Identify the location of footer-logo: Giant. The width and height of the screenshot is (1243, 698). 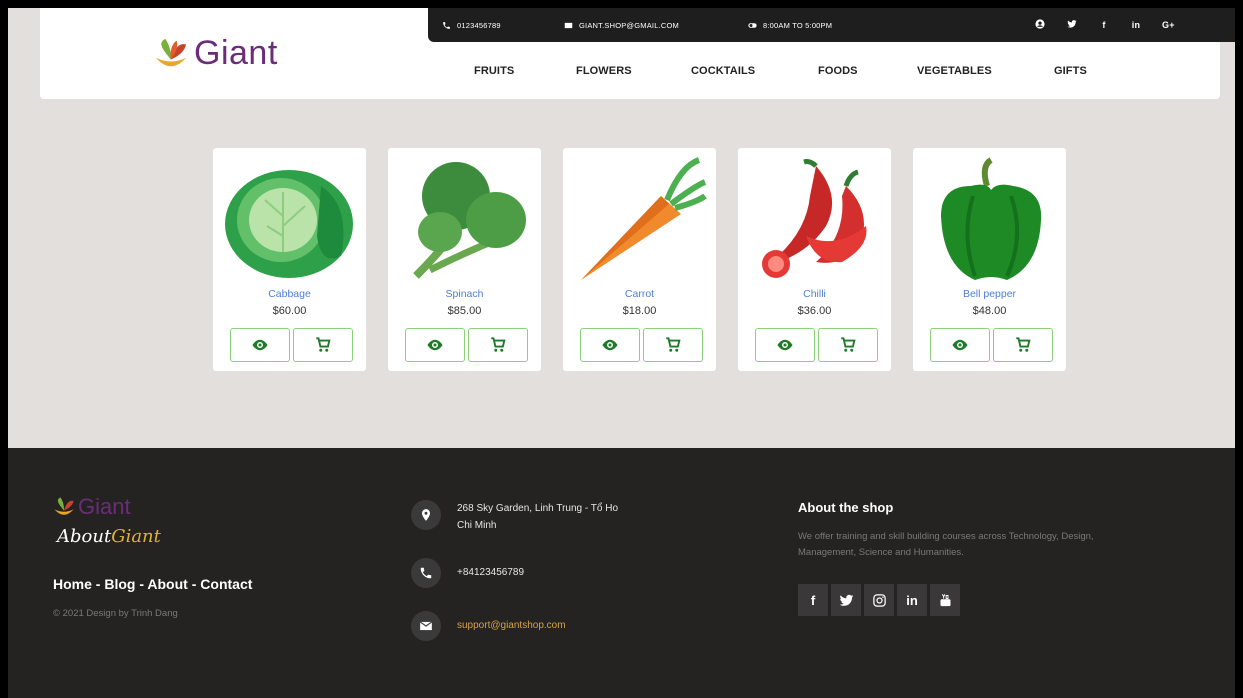
(91, 507).